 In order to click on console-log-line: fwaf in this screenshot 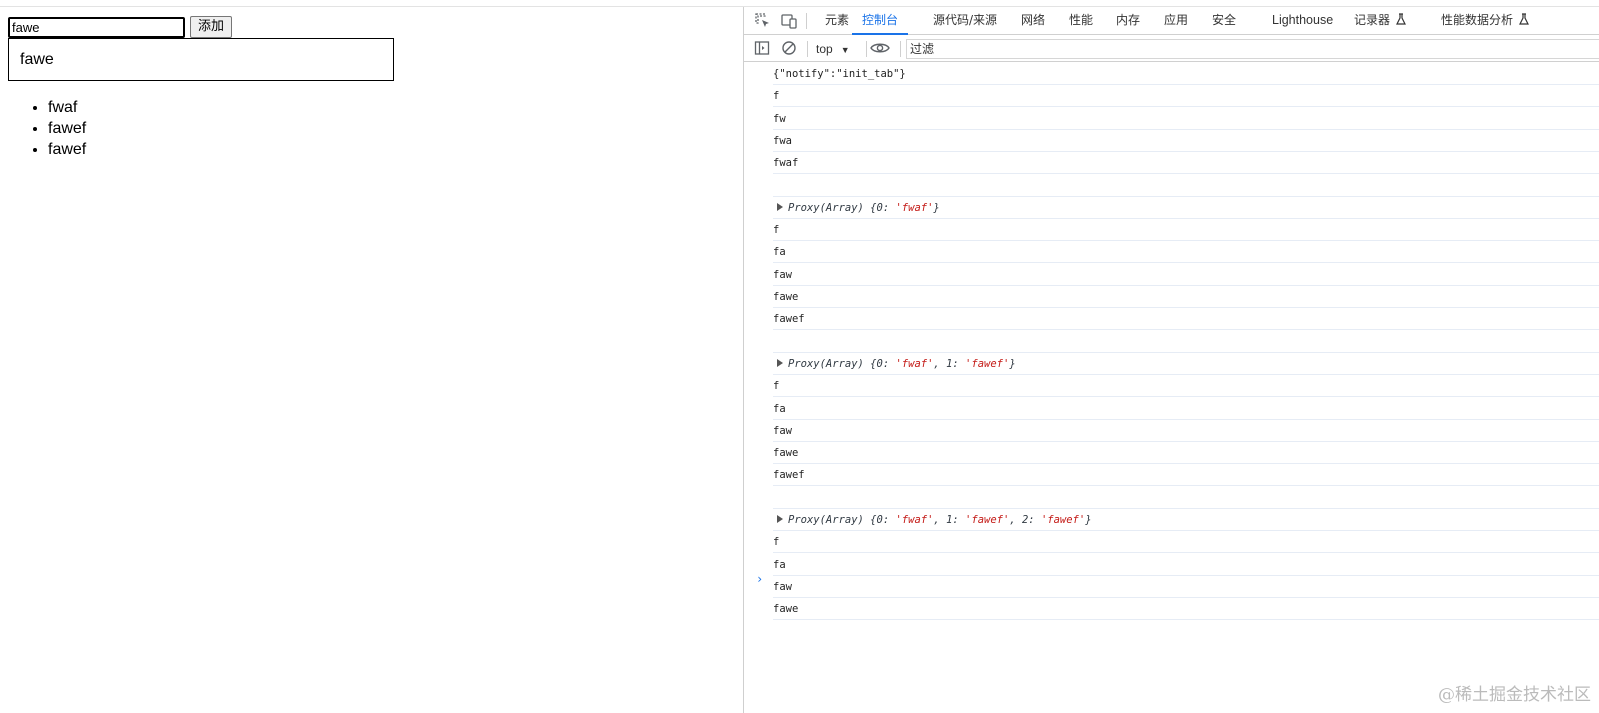, I will do `click(1186, 163)`.